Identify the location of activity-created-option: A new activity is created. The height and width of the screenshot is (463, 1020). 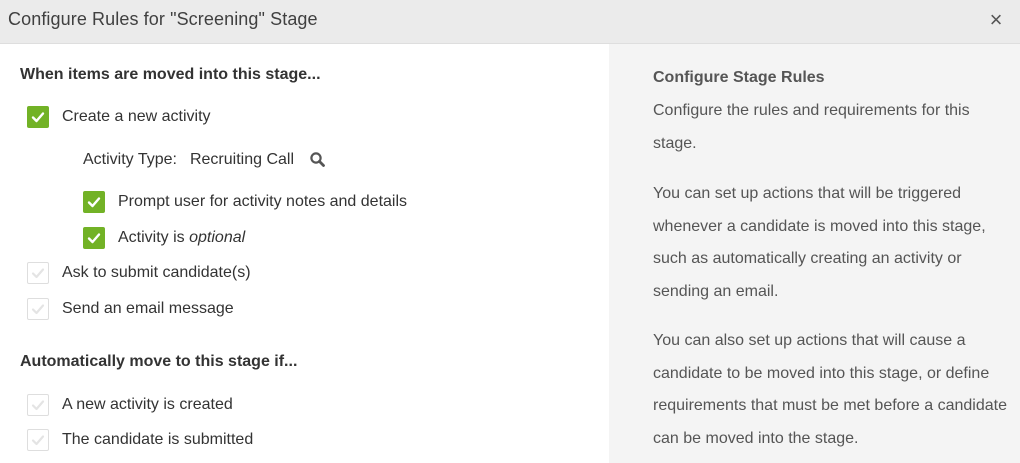
(130, 405).